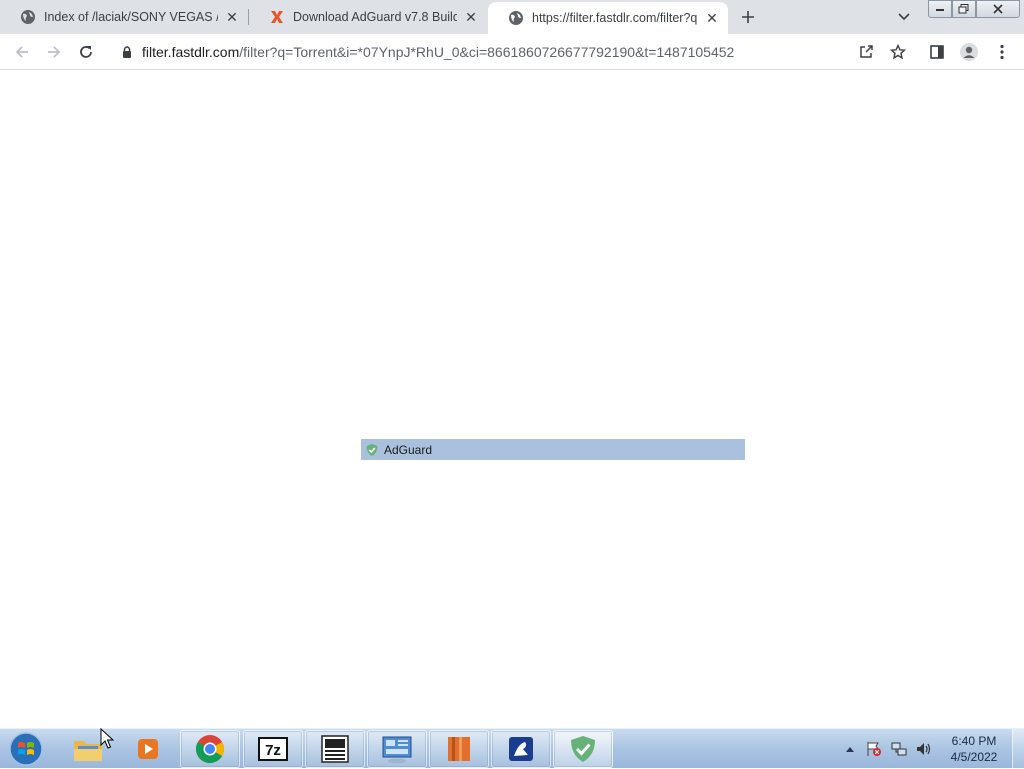 The width and height of the screenshot is (1024, 769). What do you see at coordinates (107, 738) in the screenshot?
I see `mouse-cursor-icon` at bounding box center [107, 738].